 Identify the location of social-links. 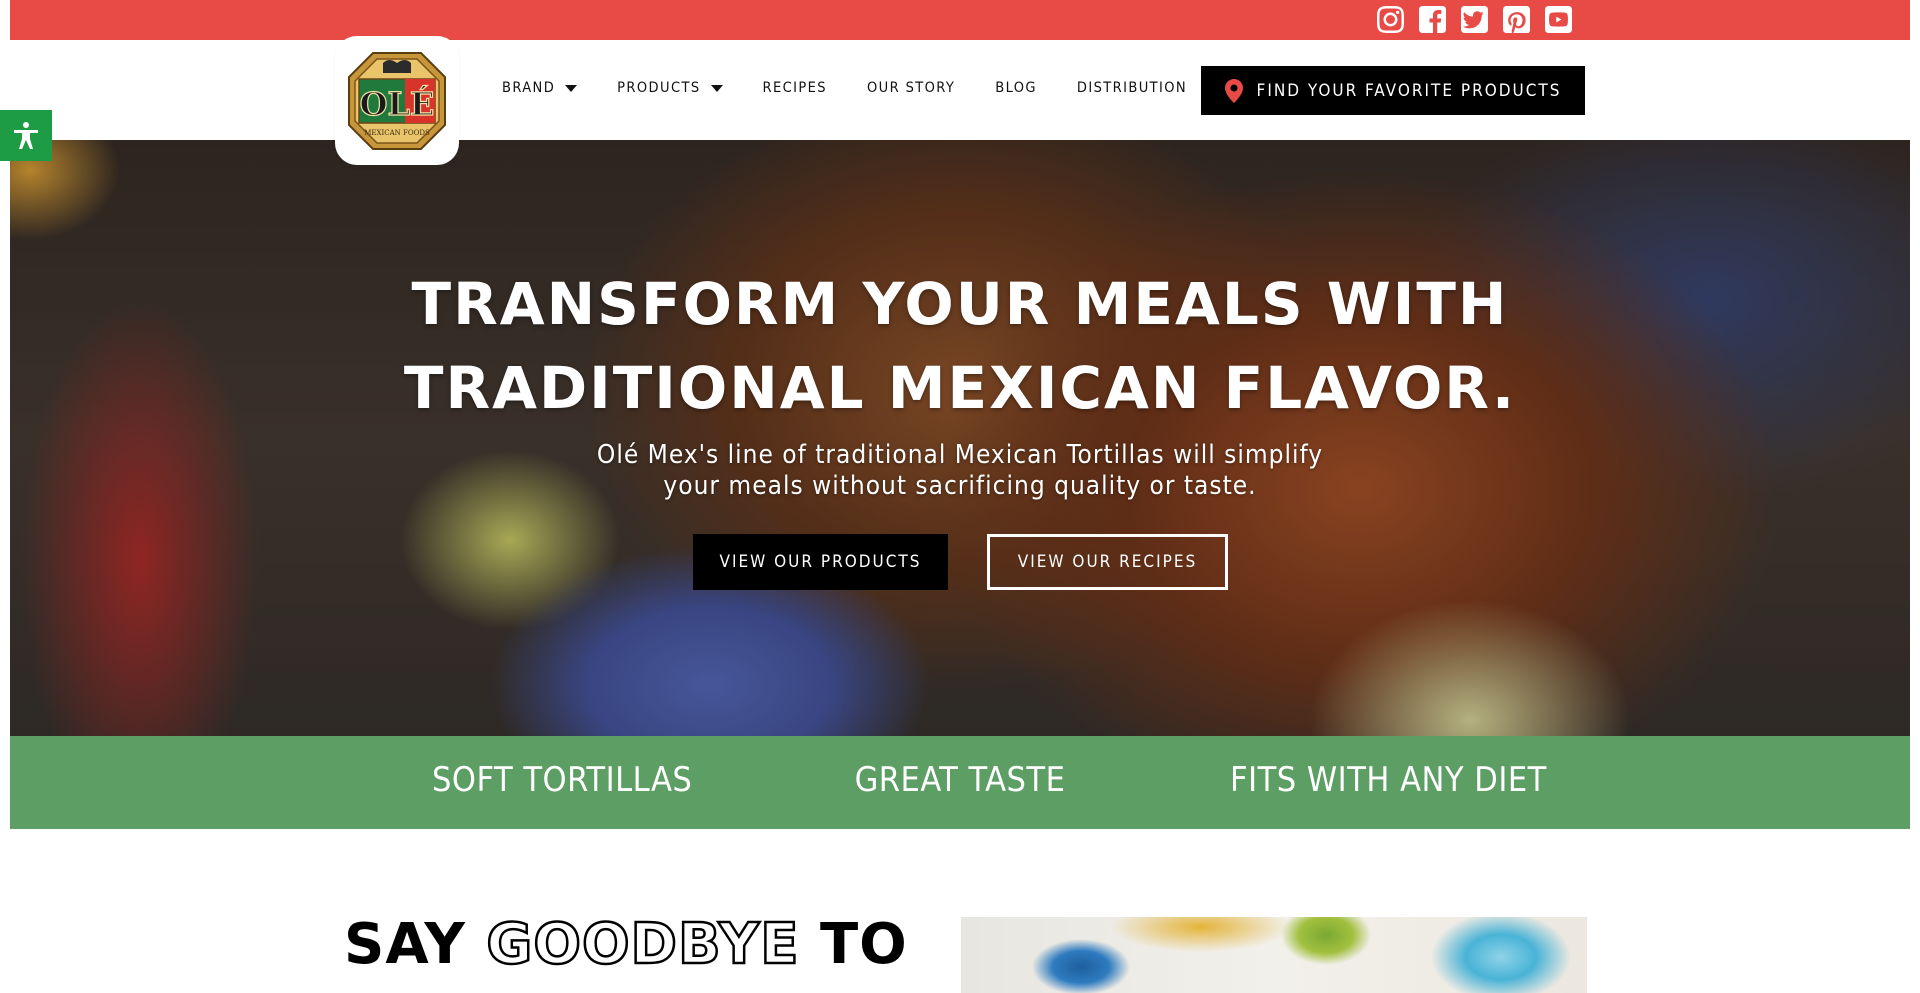
(1474, 19).